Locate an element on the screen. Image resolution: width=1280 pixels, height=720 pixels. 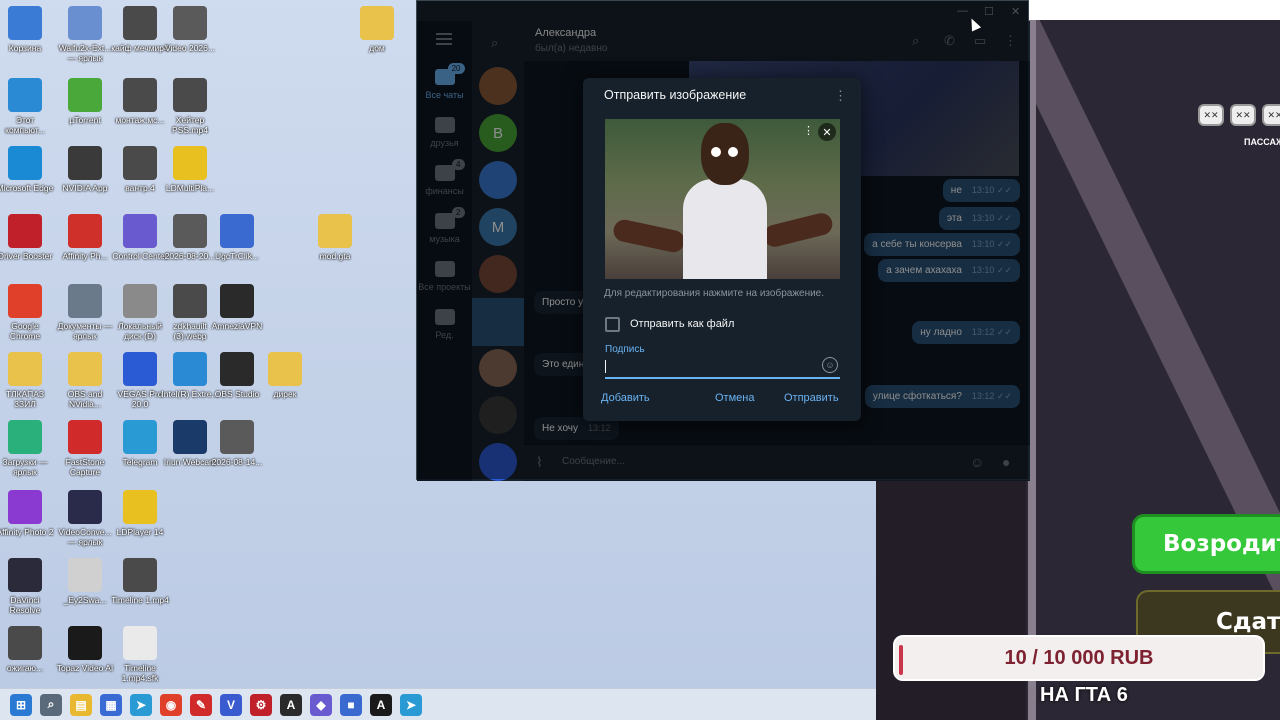
control-center-icon: ◆ is located at coordinates (321, 704).